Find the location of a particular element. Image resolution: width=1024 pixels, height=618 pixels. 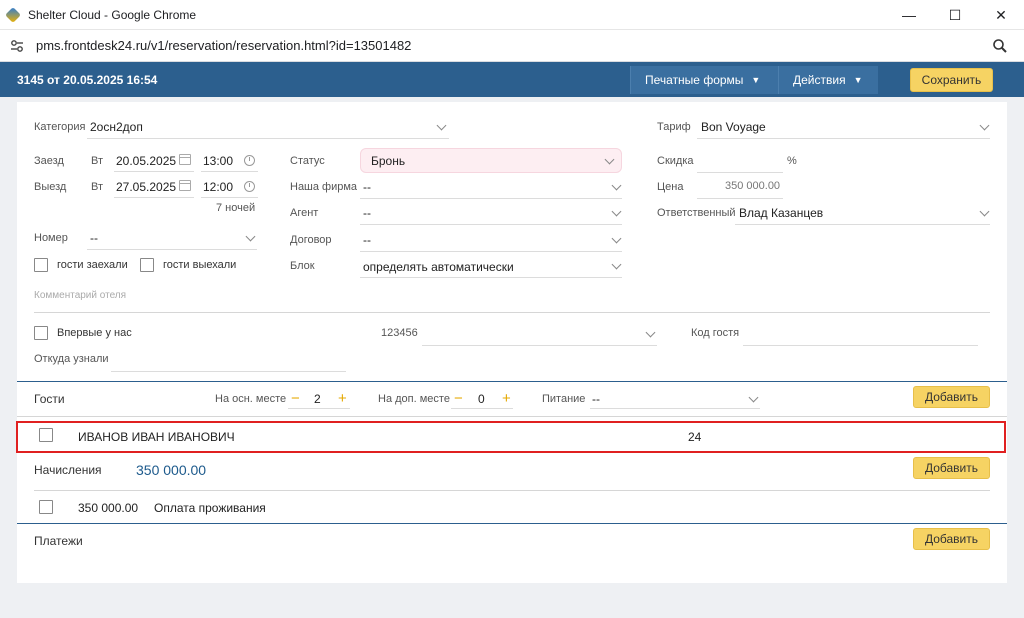

responsible-value: Влад Казанцев is located at coordinates (781, 213).